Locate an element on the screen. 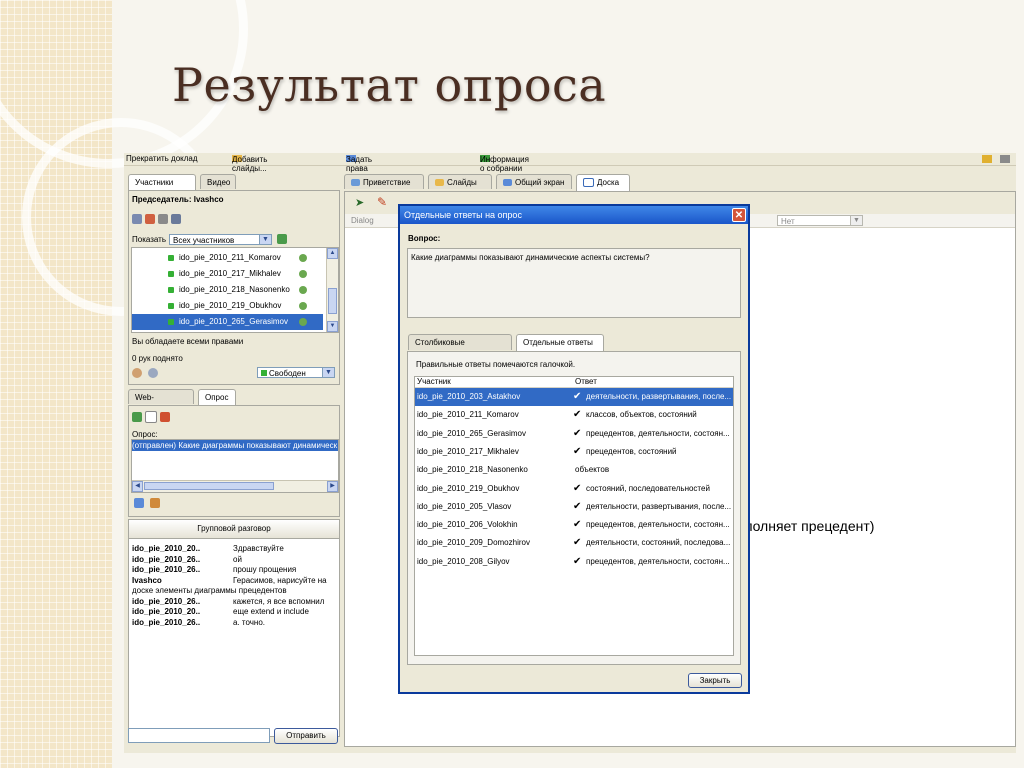 This screenshot has height=768, width=1024. pen-tool-icon: ✎ is located at coordinates (382, 202).